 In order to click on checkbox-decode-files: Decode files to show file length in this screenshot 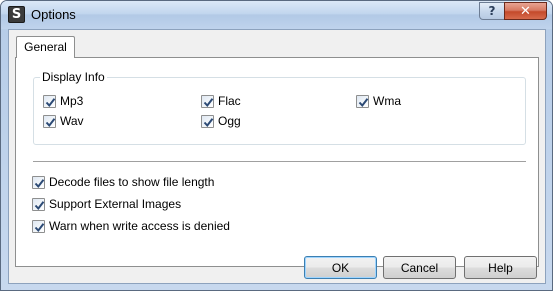, I will do `click(123, 182)`.